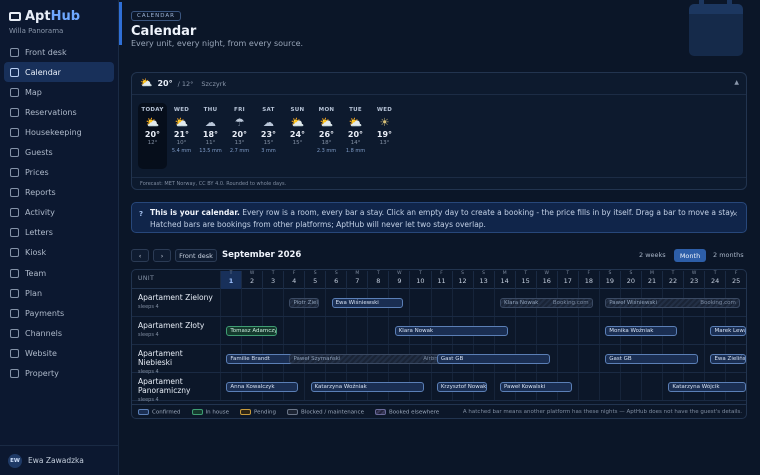 This screenshot has height=475, width=760. I want to click on sidebar-item-prices: Prices, so click(59, 173).